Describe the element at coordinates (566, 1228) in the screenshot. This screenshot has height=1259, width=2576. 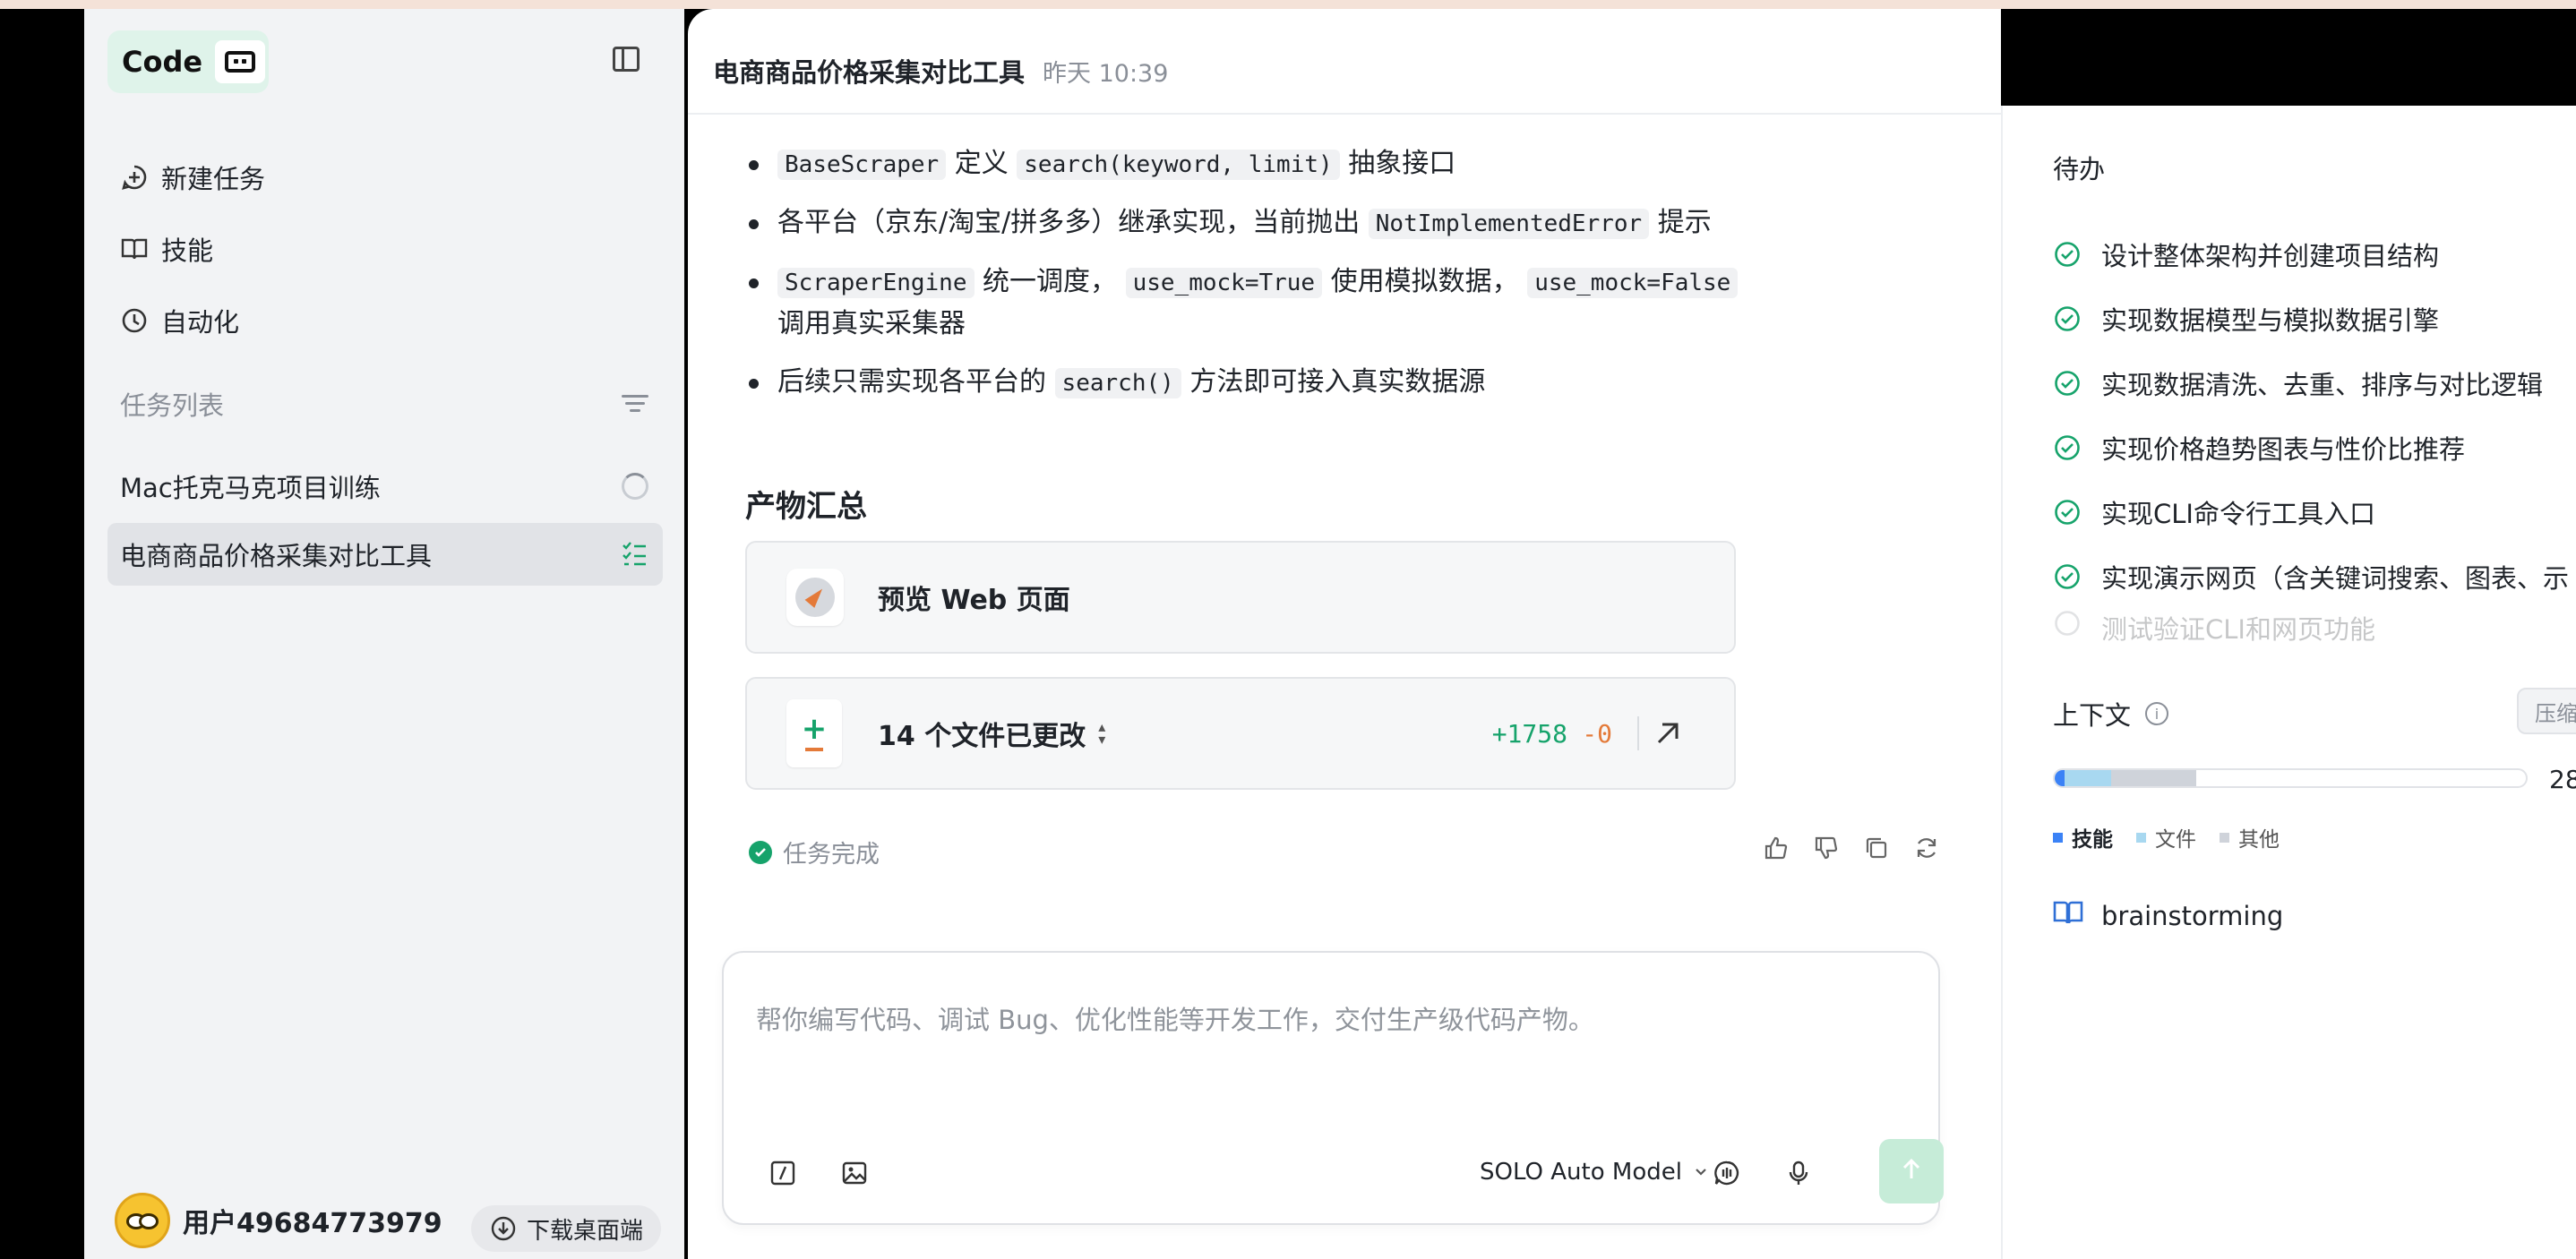
I see `download-desktop-button: 下载桌面端` at that location.